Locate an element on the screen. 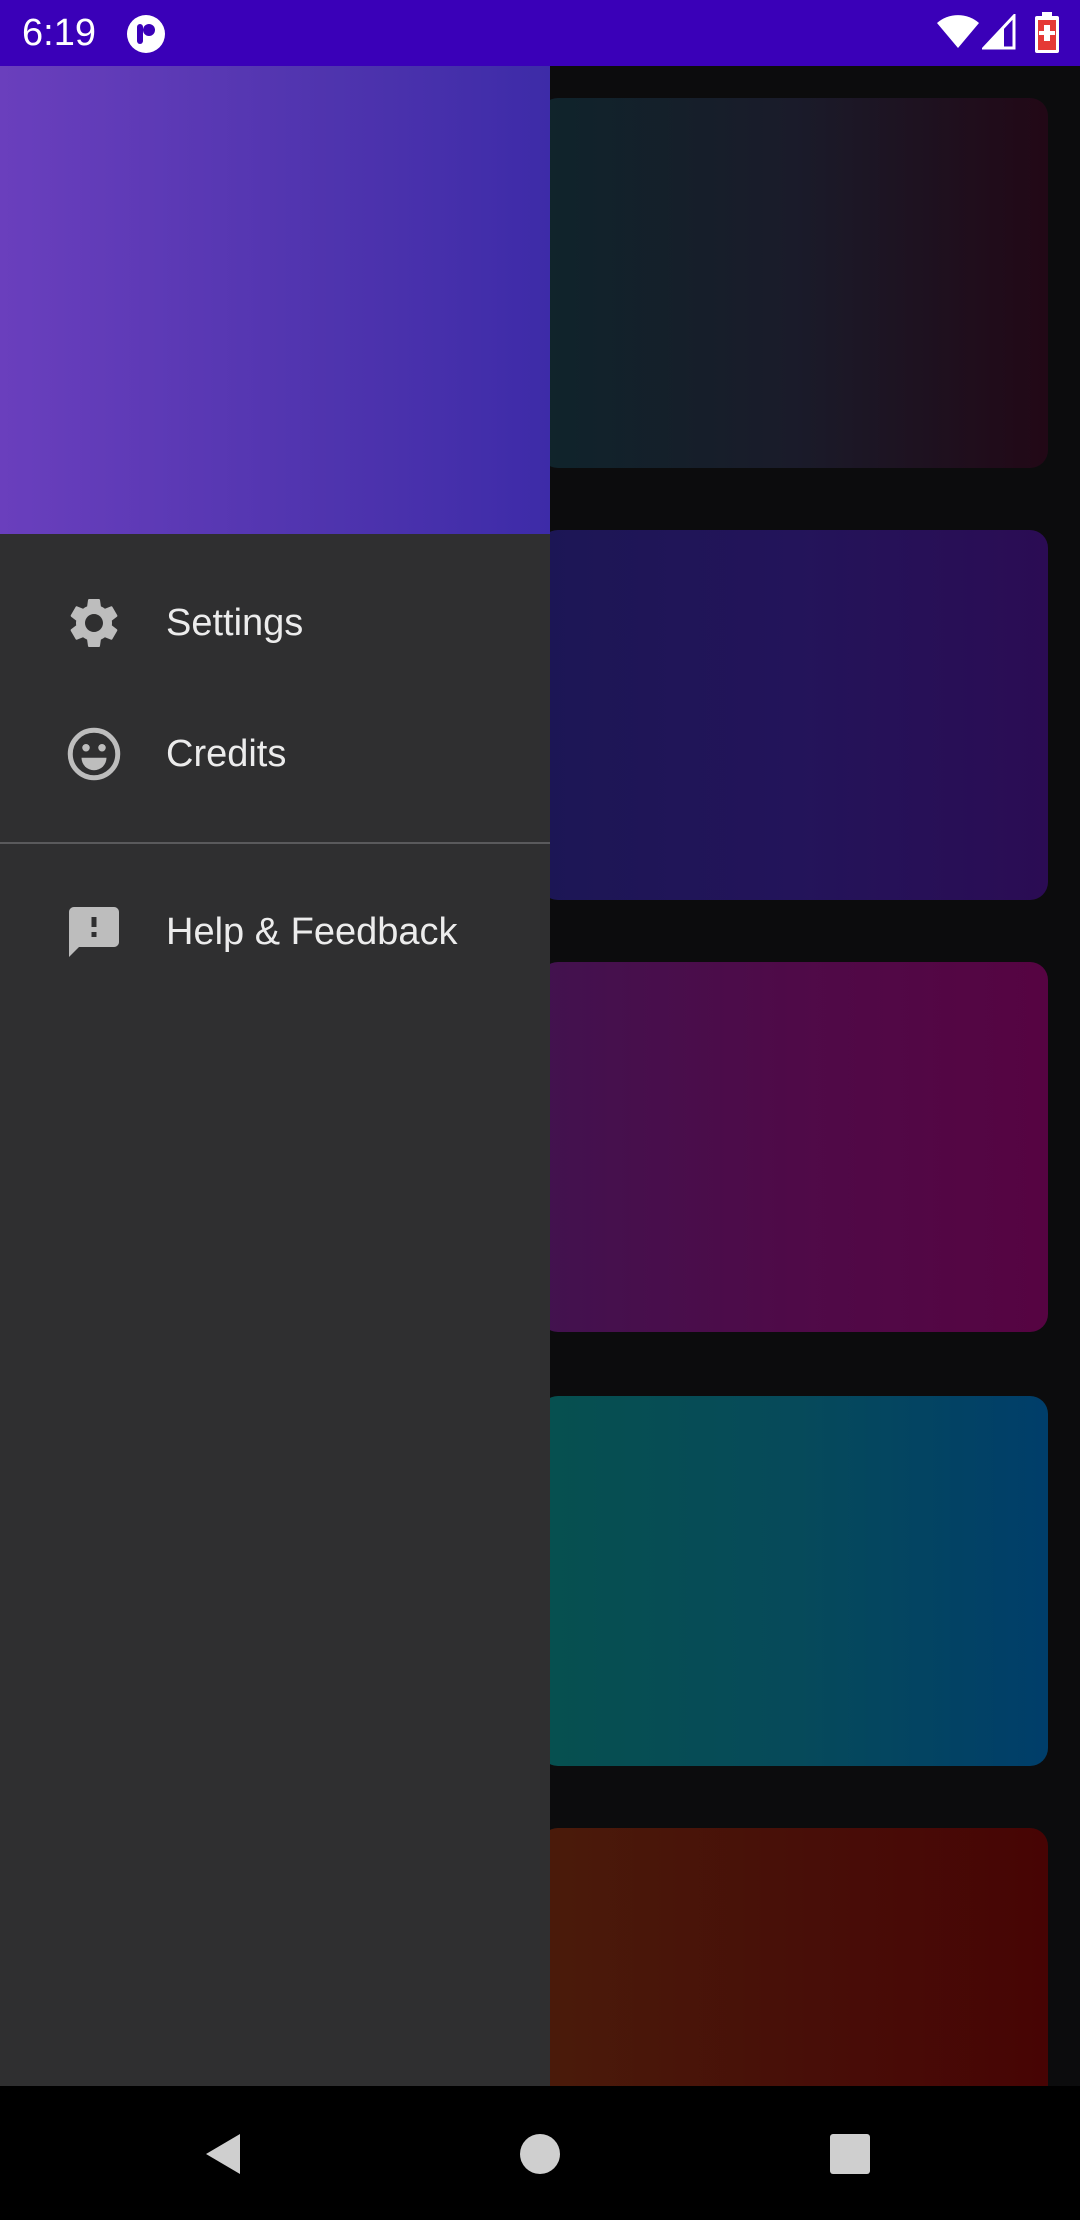 This screenshot has height=2220, width=1080. drawer-item-label: Credits is located at coordinates (226, 753).